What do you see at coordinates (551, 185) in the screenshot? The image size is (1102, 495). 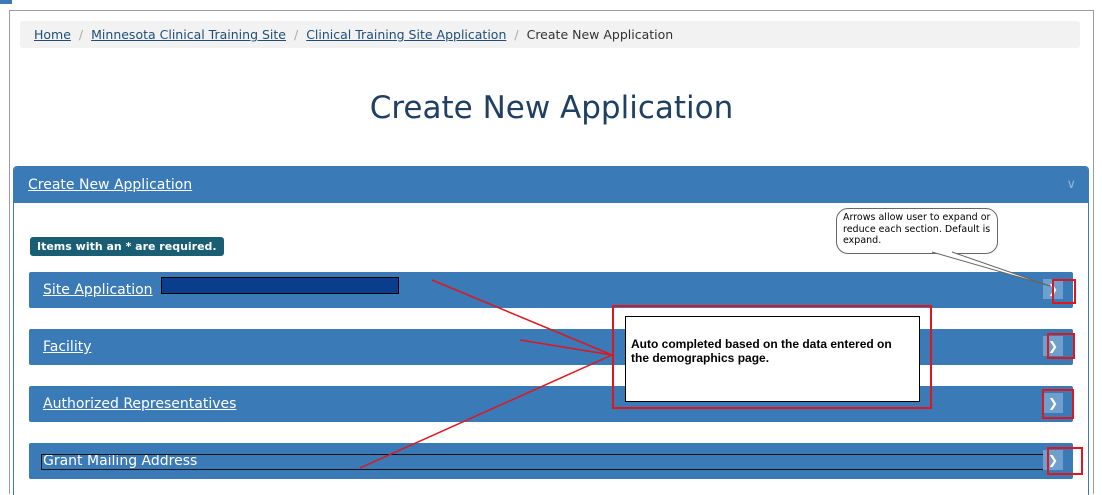 I see `panel-header: Create New Application ∨` at bounding box center [551, 185].